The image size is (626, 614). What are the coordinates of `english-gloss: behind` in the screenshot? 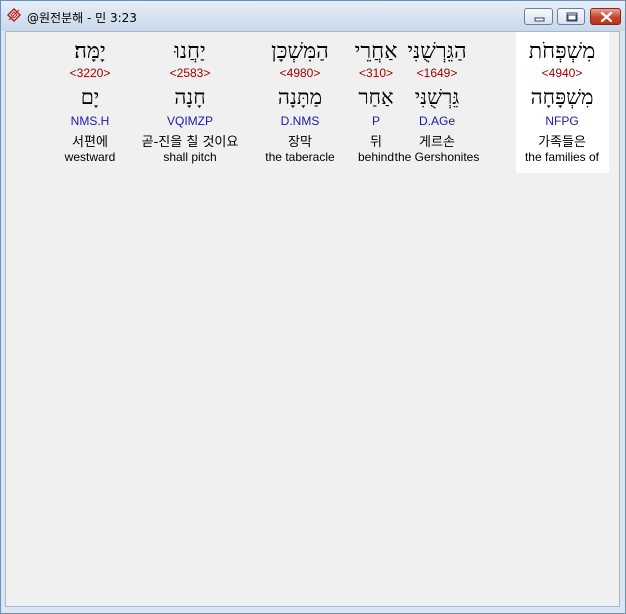 It's located at (376, 157).